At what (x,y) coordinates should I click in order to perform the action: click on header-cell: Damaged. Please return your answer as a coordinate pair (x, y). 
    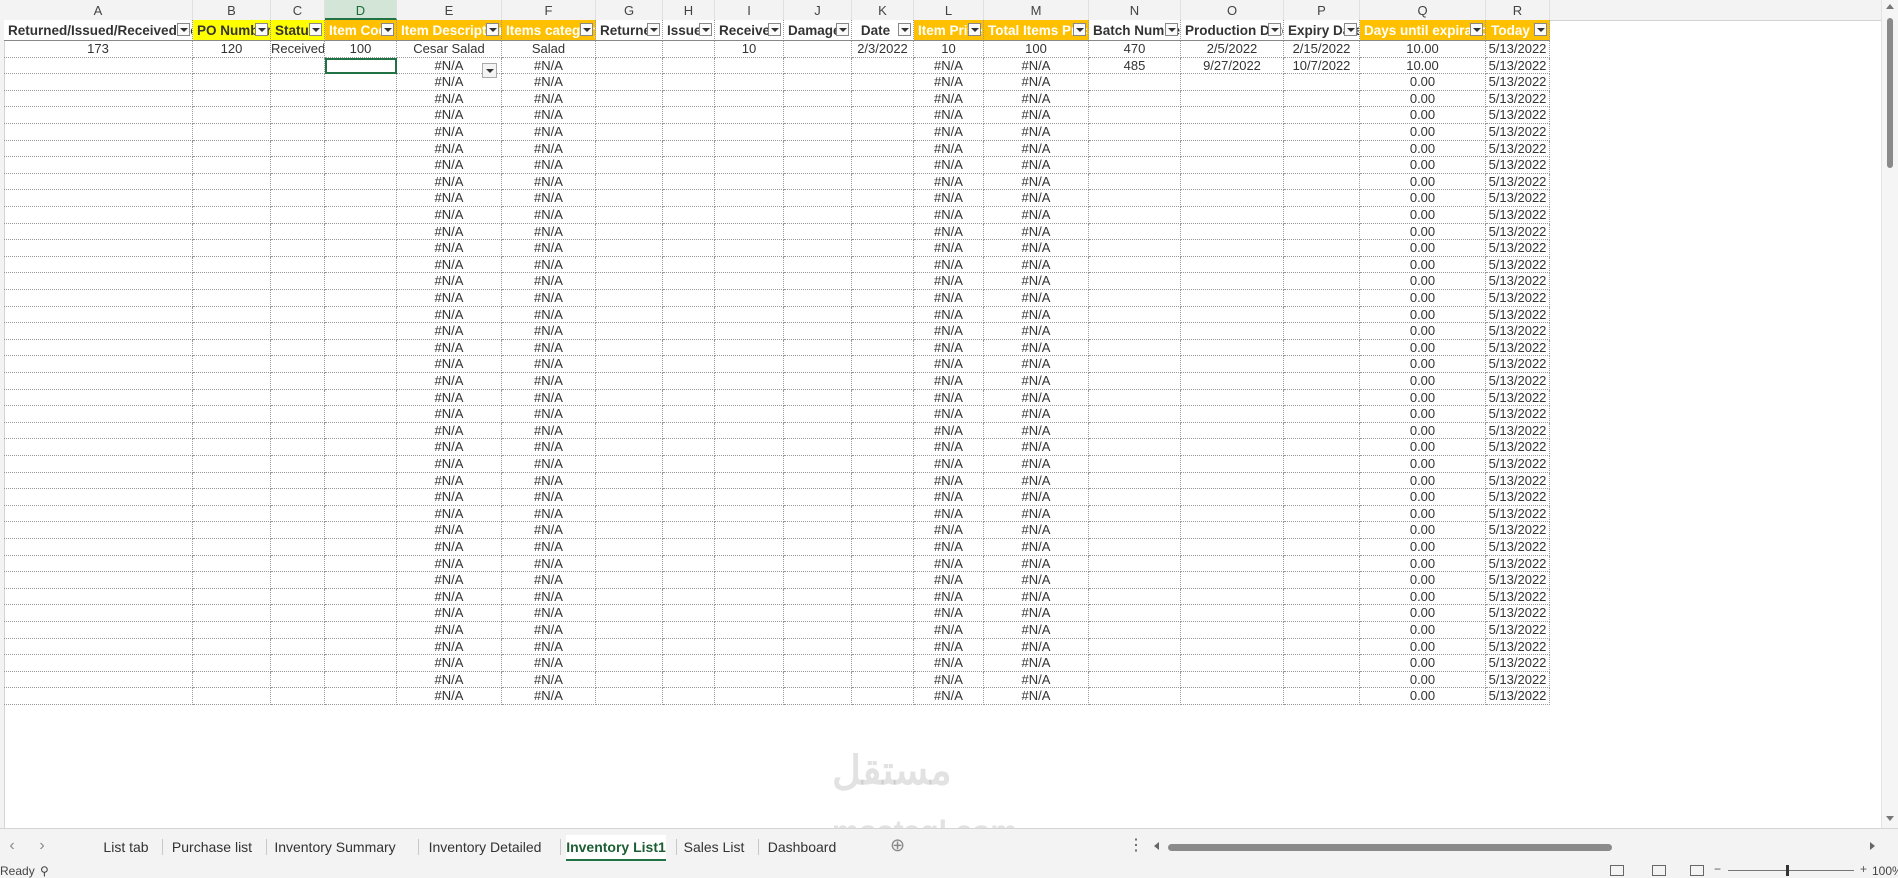
    Looking at the image, I should click on (818, 30).